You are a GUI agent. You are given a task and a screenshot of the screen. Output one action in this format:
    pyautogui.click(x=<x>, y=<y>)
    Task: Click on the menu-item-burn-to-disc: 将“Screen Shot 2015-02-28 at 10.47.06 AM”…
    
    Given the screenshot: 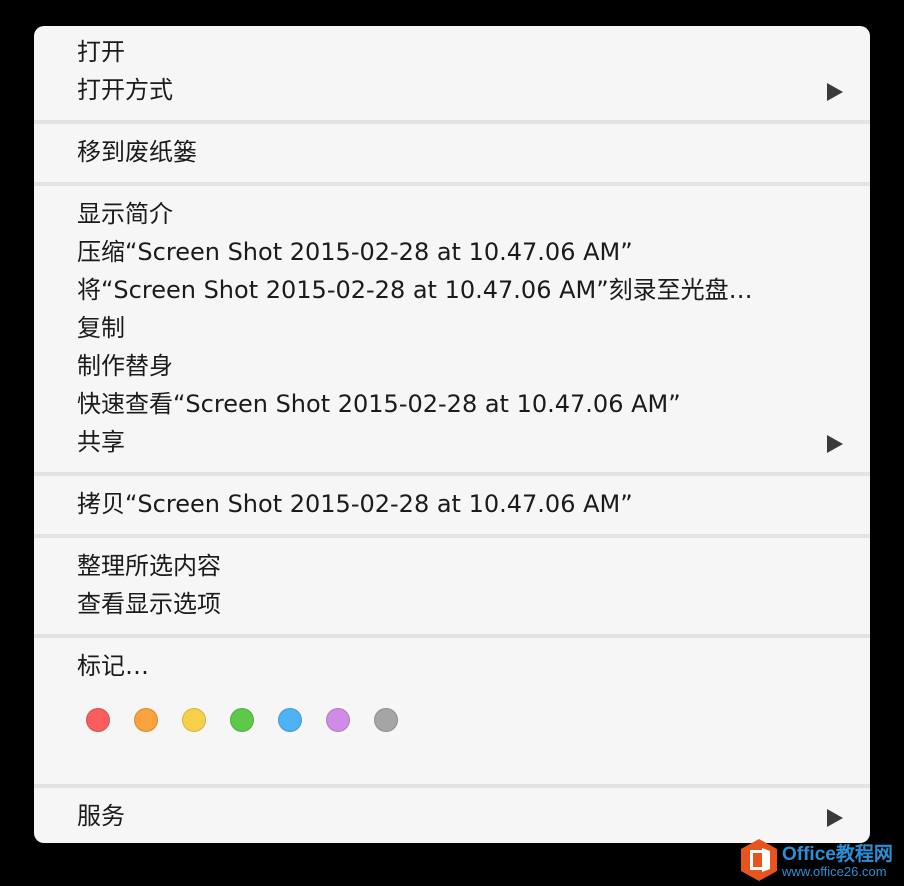 What is the action you would take?
    pyautogui.click(x=452, y=290)
    